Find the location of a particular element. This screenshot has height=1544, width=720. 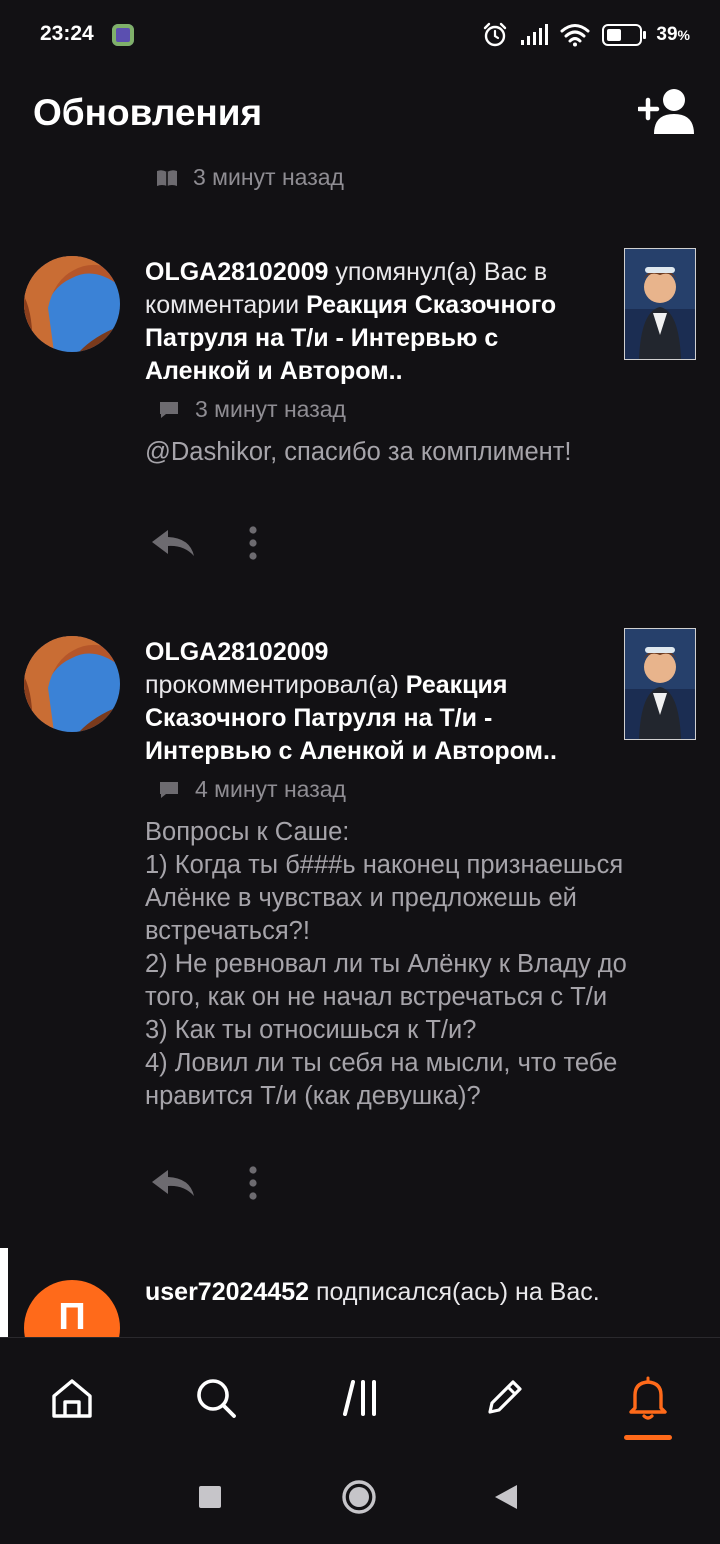

status-time: 23:24 is located at coordinates (67, 33).